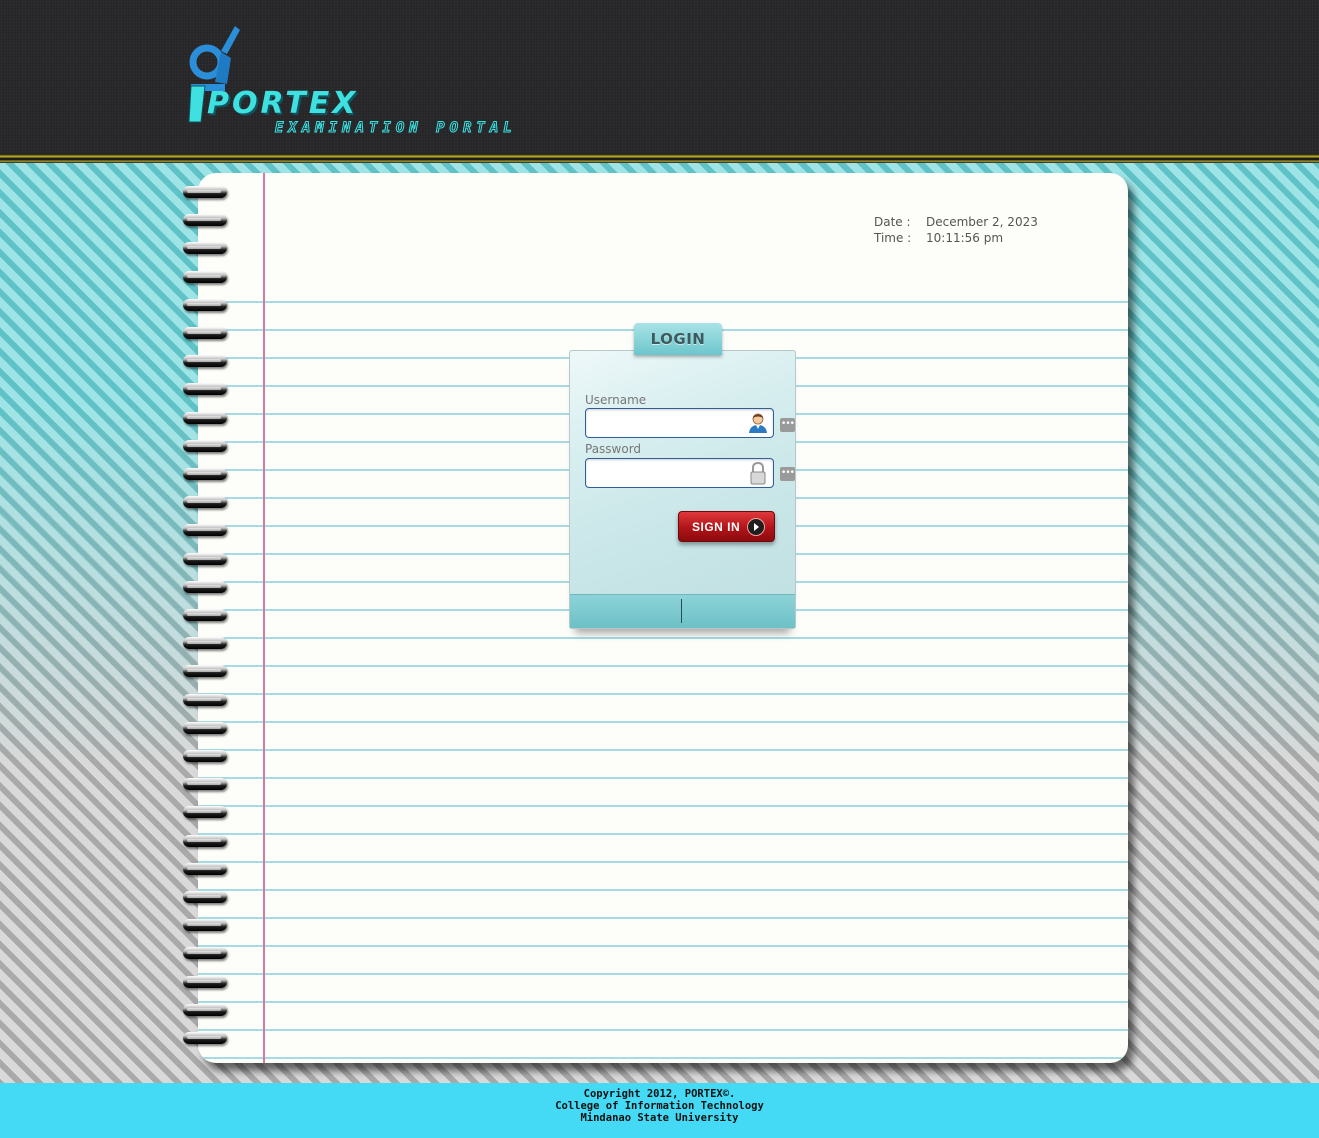  I want to click on password-options-button: •••, so click(787, 474).